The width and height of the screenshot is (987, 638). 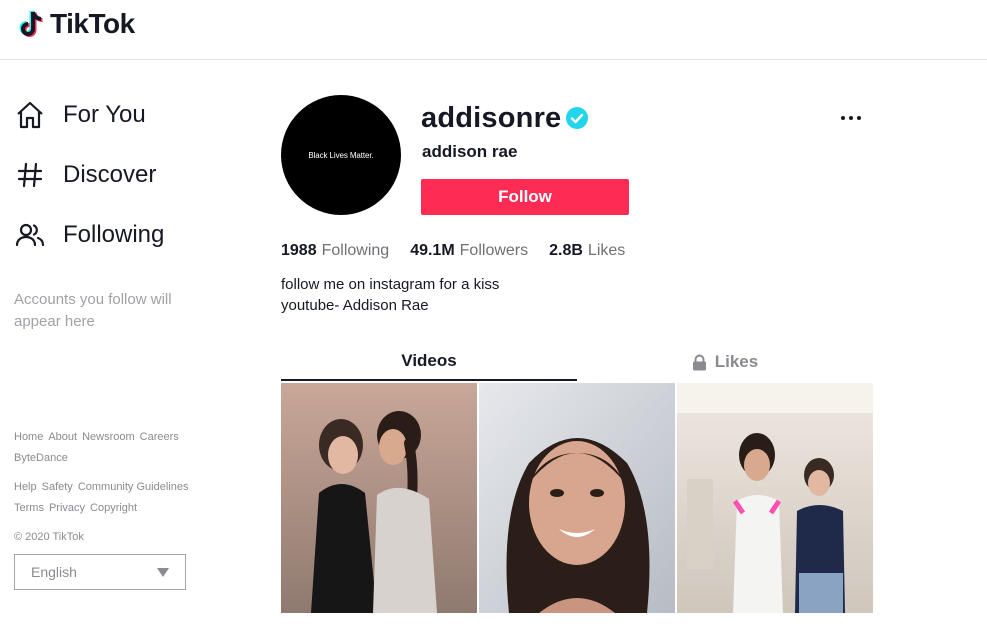 I want to click on profile-tabs: Videos Likes, so click(x=577, y=362).